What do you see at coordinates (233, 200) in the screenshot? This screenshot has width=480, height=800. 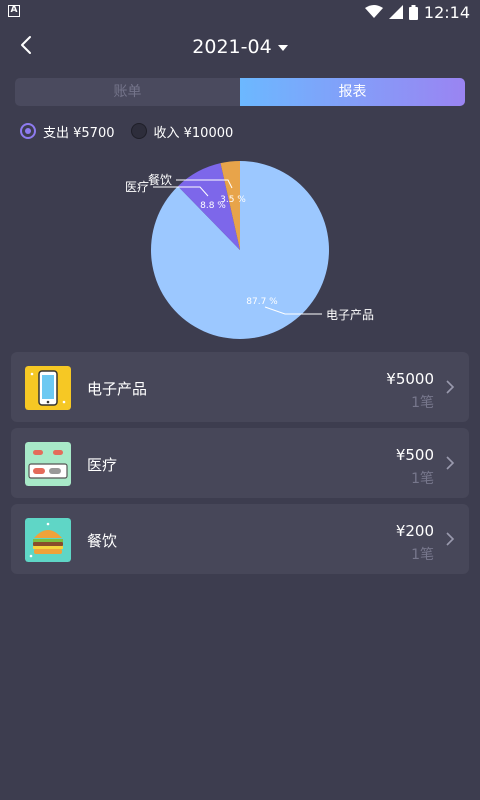 I see `slice-percent-label: 3.5 %` at bounding box center [233, 200].